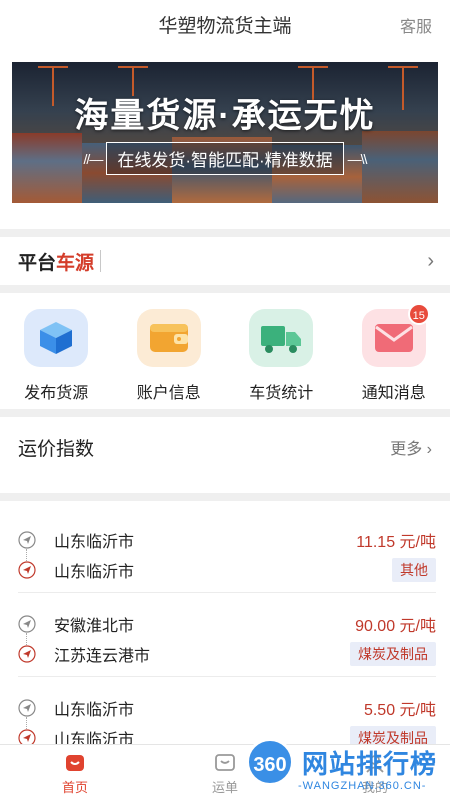  I want to click on destination-city: 江苏连云港市, so click(102, 656).